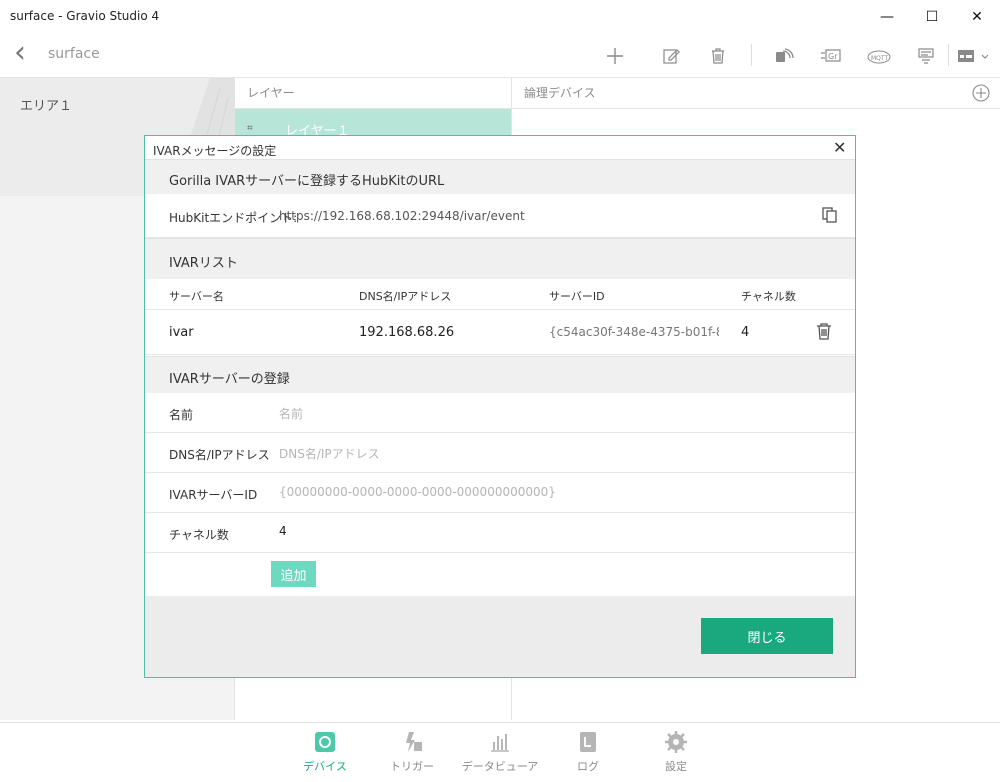  Describe the element at coordinates (291, 413) in the screenshot. I see `name-input: 名前` at that location.